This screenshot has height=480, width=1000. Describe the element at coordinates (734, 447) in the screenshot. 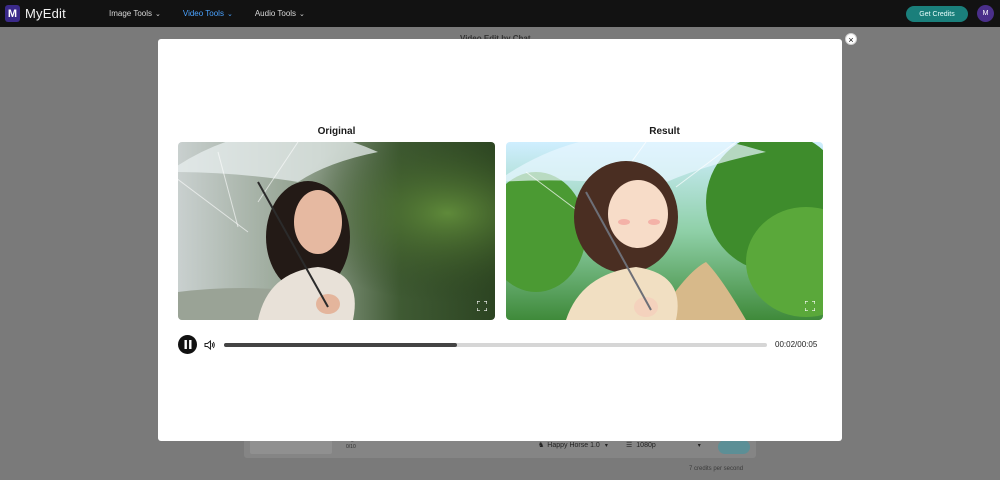

I see `generate-button` at that location.